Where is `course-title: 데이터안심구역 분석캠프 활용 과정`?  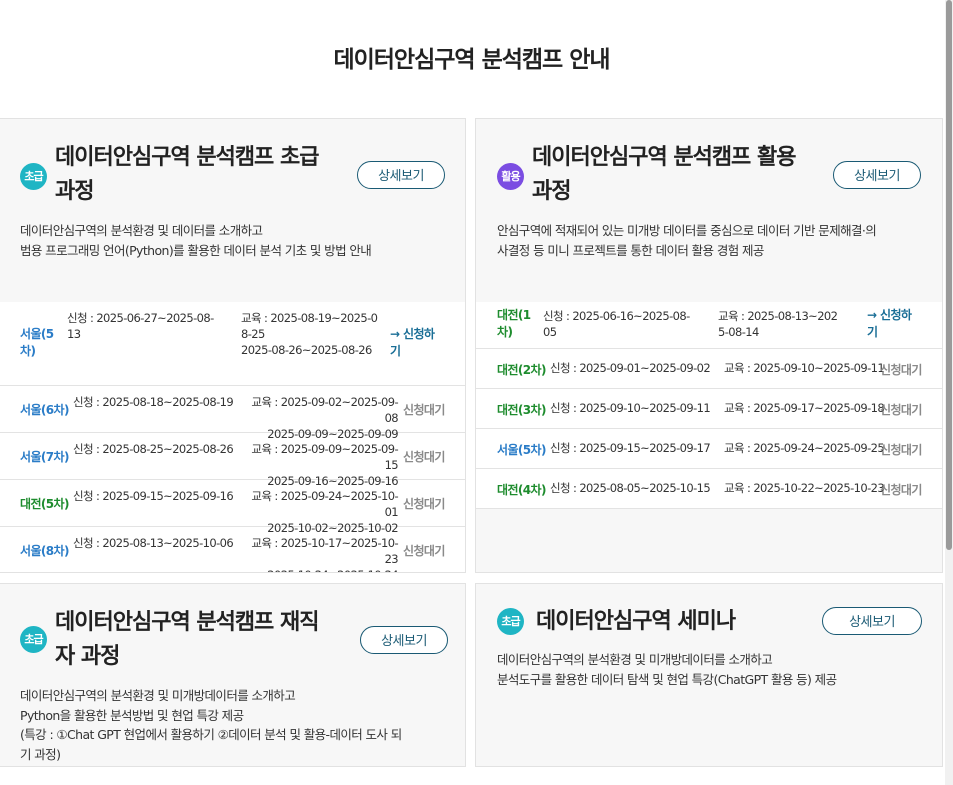 course-title: 데이터안심구역 분석캠프 활용 과정 is located at coordinates (682, 175).